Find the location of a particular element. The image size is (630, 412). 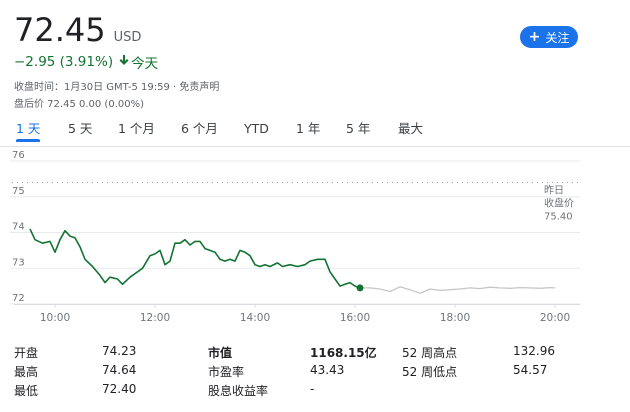

stat-label: 52 周高点 is located at coordinates (430, 353).